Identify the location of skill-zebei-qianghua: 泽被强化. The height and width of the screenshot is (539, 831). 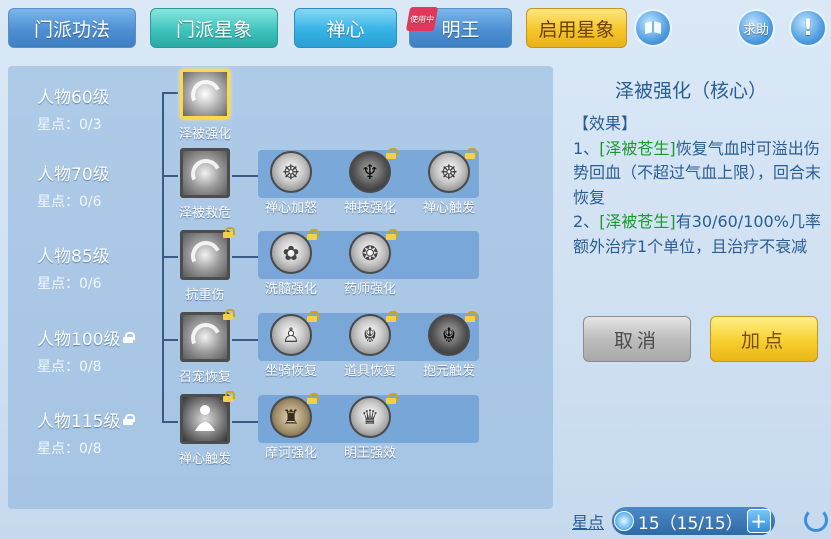
(205, 105).